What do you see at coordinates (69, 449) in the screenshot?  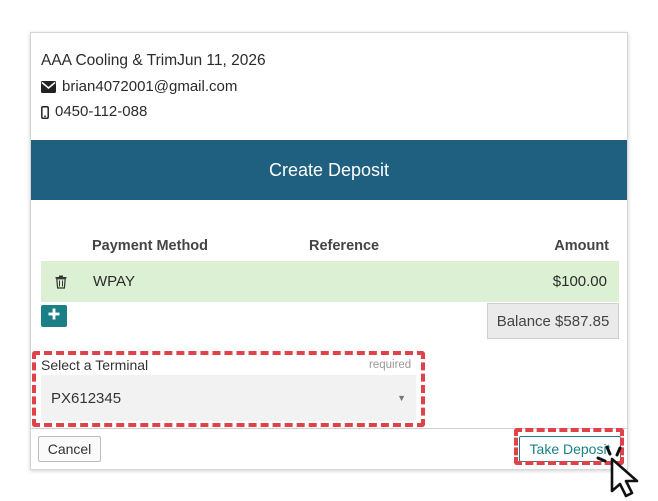 I see `cancel-button: Cancel` at bounding box center [69, 449].